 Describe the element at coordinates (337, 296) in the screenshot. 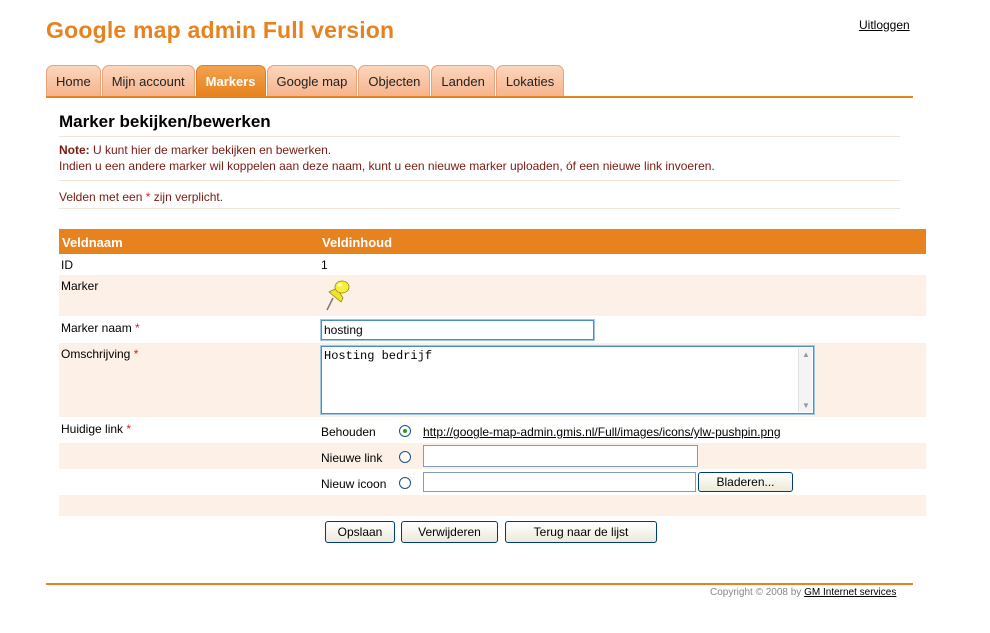

I see `yellow-pushpin-icon` at that location.